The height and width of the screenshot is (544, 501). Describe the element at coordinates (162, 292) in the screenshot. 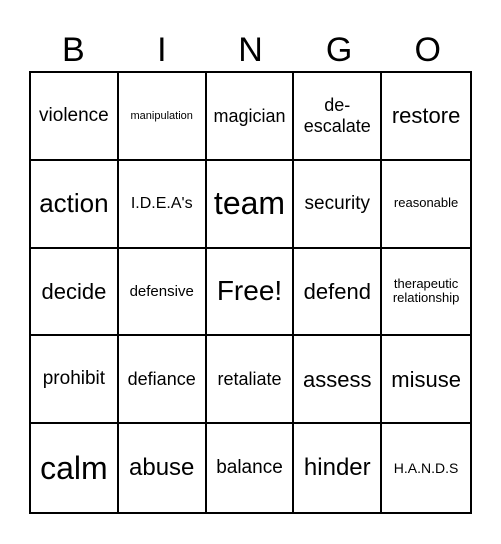

I see `bingo-cell: defensive` at that location.